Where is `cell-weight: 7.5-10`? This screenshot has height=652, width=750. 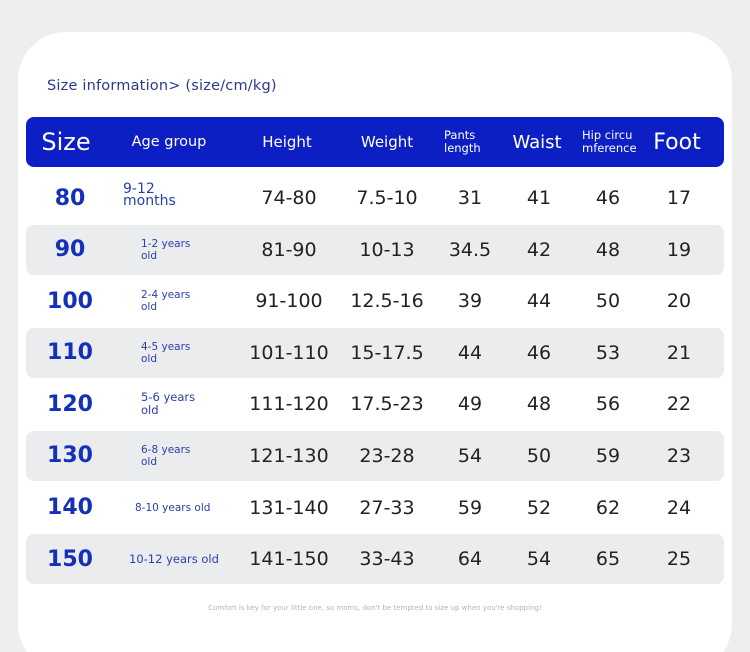
cell-weight: 7.5-10 is located at coordinates (387, 198).